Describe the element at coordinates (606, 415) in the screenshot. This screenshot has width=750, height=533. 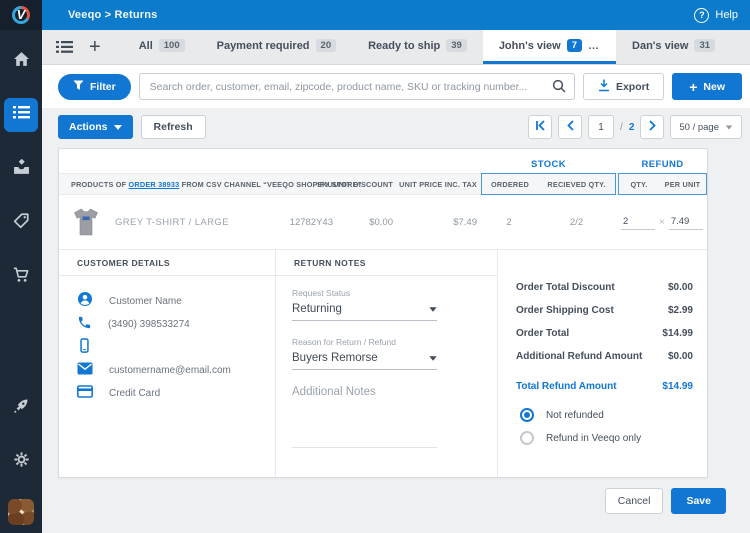
I see `radio-not-refunded: Not refunded` at that location.